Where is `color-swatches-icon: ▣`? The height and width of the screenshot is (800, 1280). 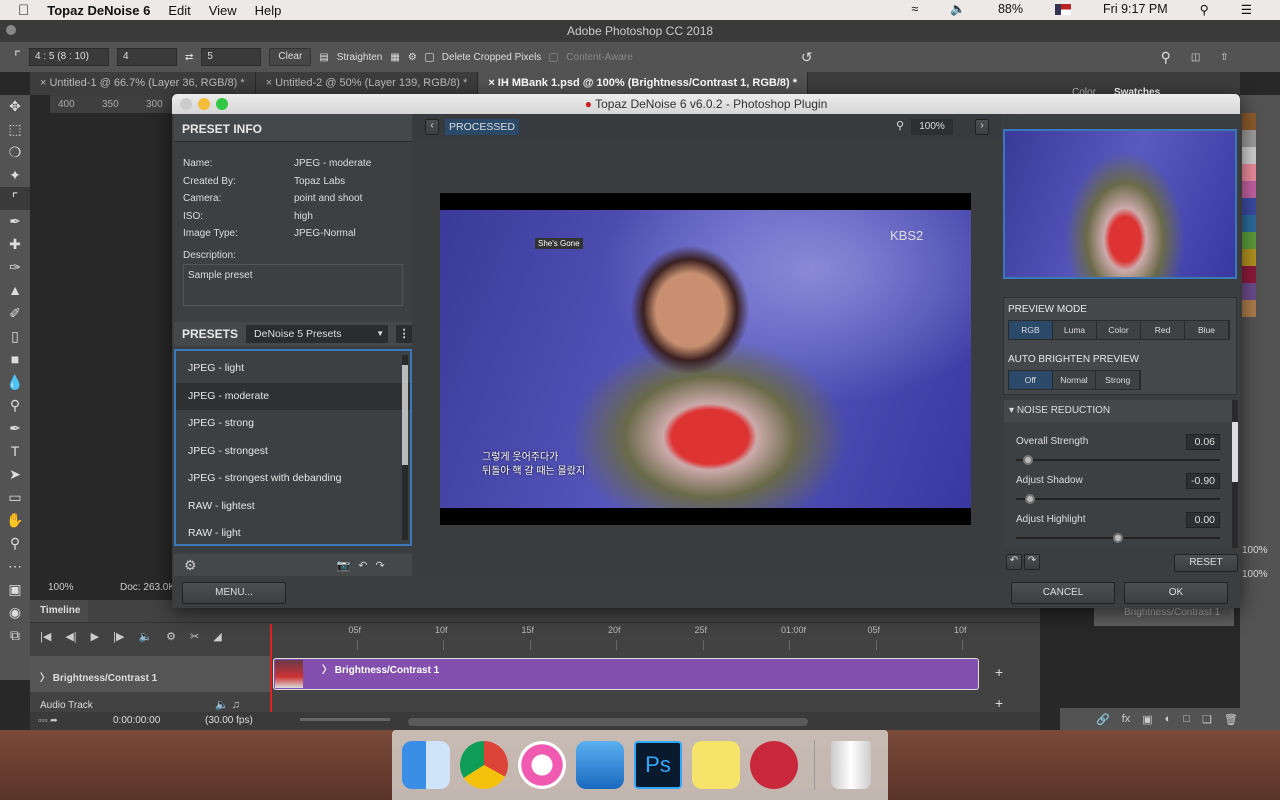 color-swatches-icon: ▣ is located at coordinates (15, 589).